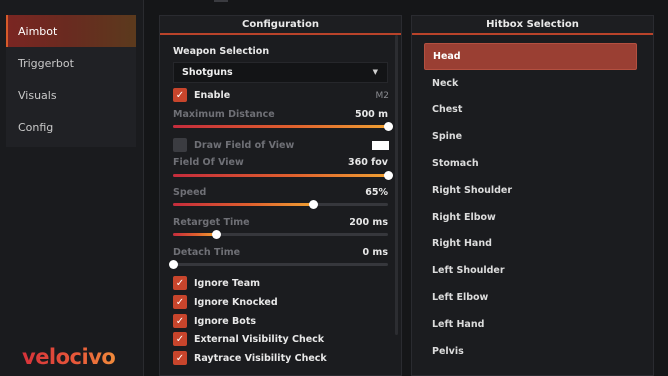  I want to click on detach-time-value: 0 ms, so click(375, 252).